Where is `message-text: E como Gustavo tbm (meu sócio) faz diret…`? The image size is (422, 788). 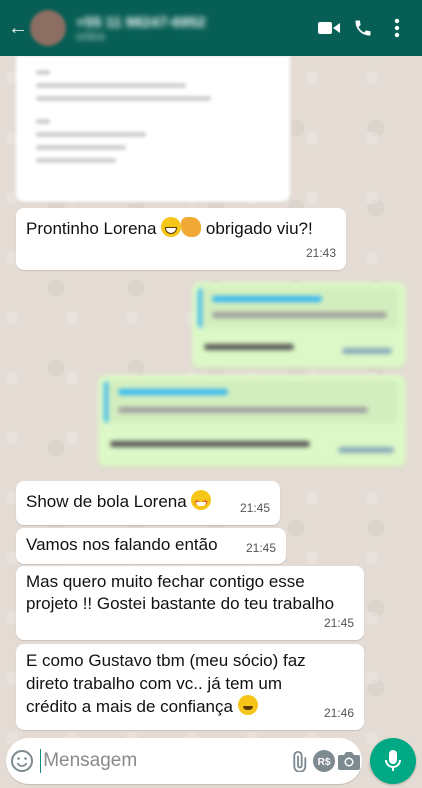 message-text: E como Gustavo tbm (meu sócio) faz diret… is located at coordinates (166, 683).